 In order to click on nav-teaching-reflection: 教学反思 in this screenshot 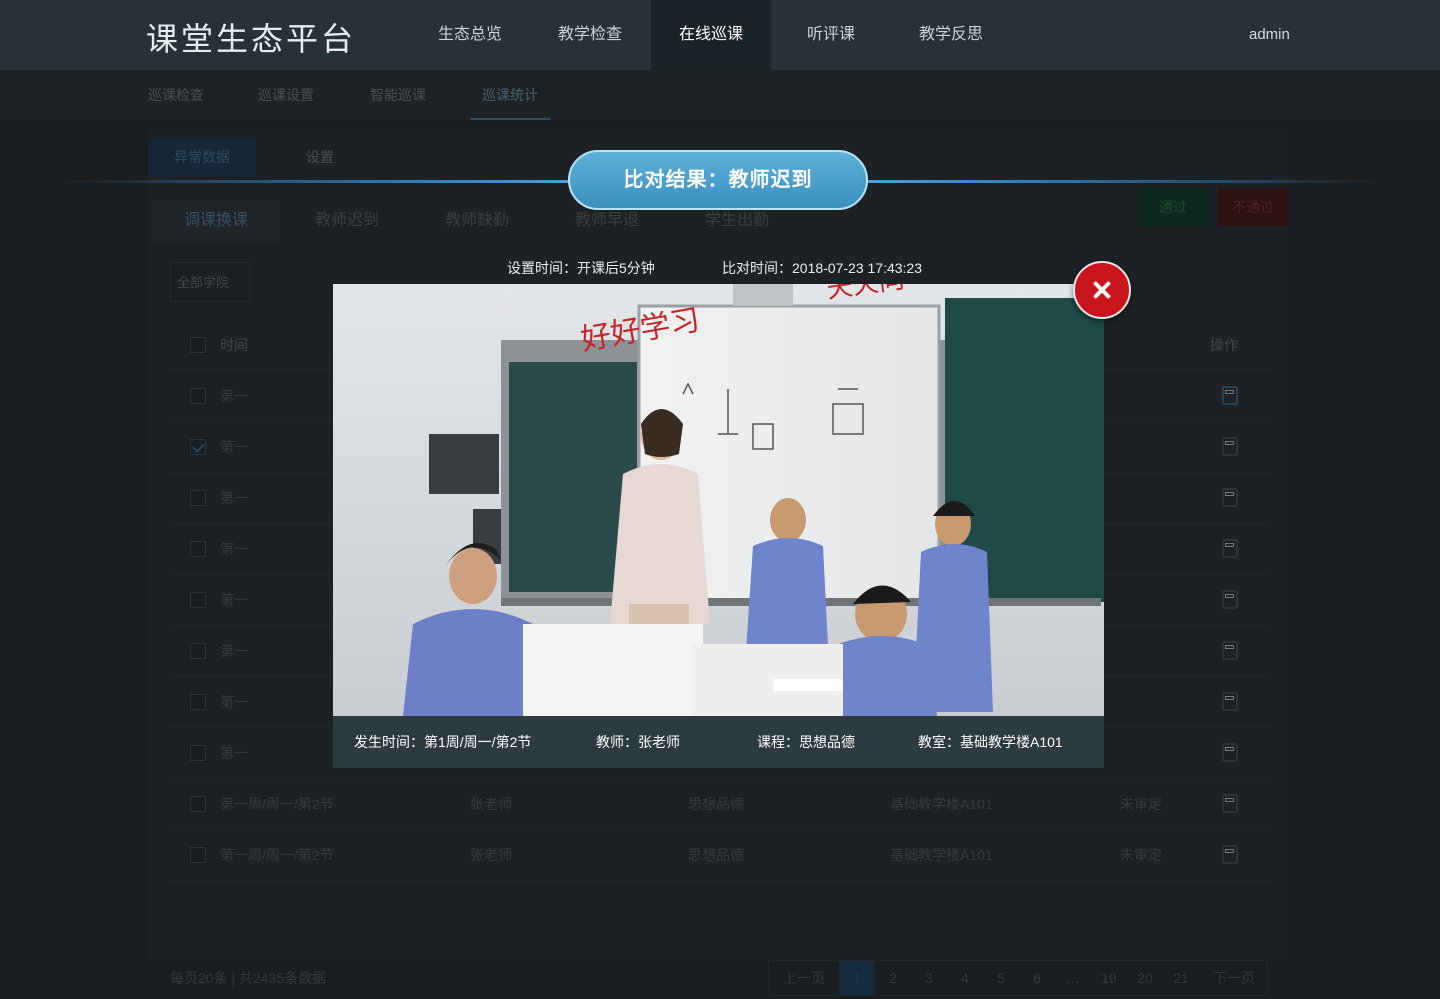, I will do `click(951, 35)`.